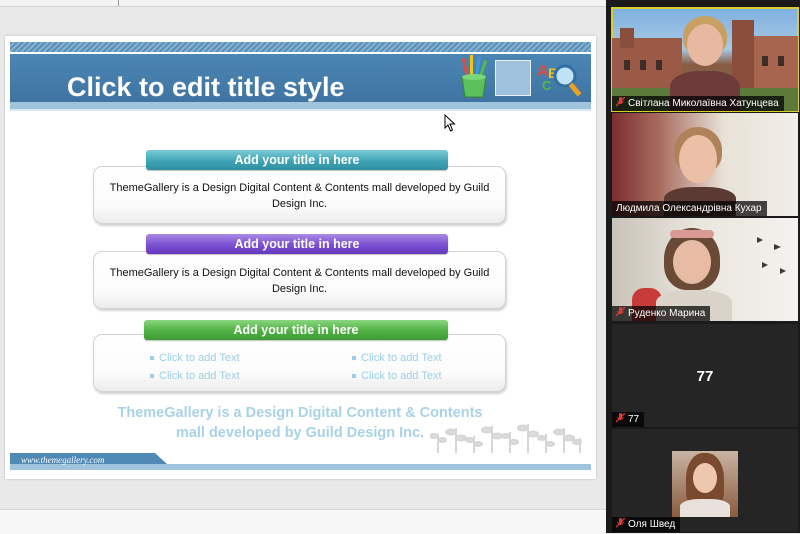 The width and height of the screenshot is (800, 534). What do you see at coordinates (667, 313) in the screenshot?
I see `participant-name: Руденко Марина` at bounding box center [667, 313].